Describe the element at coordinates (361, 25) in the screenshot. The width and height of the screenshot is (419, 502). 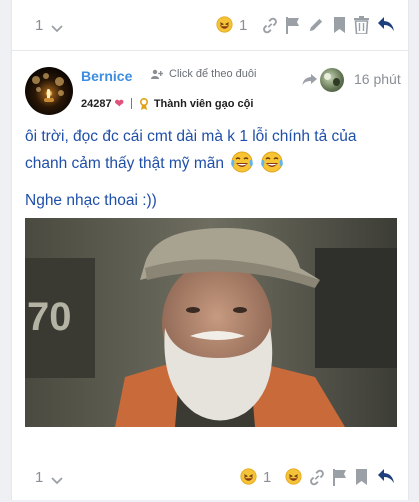
I see `trash-icon` at that location.